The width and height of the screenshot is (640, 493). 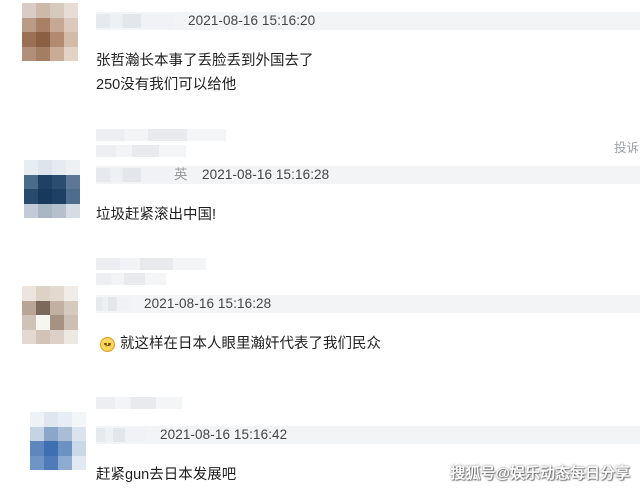 I want to click on comment-text-line: 就这样在日本人眼里瀚奸代表了我们民众, so click(x=250, y=344).